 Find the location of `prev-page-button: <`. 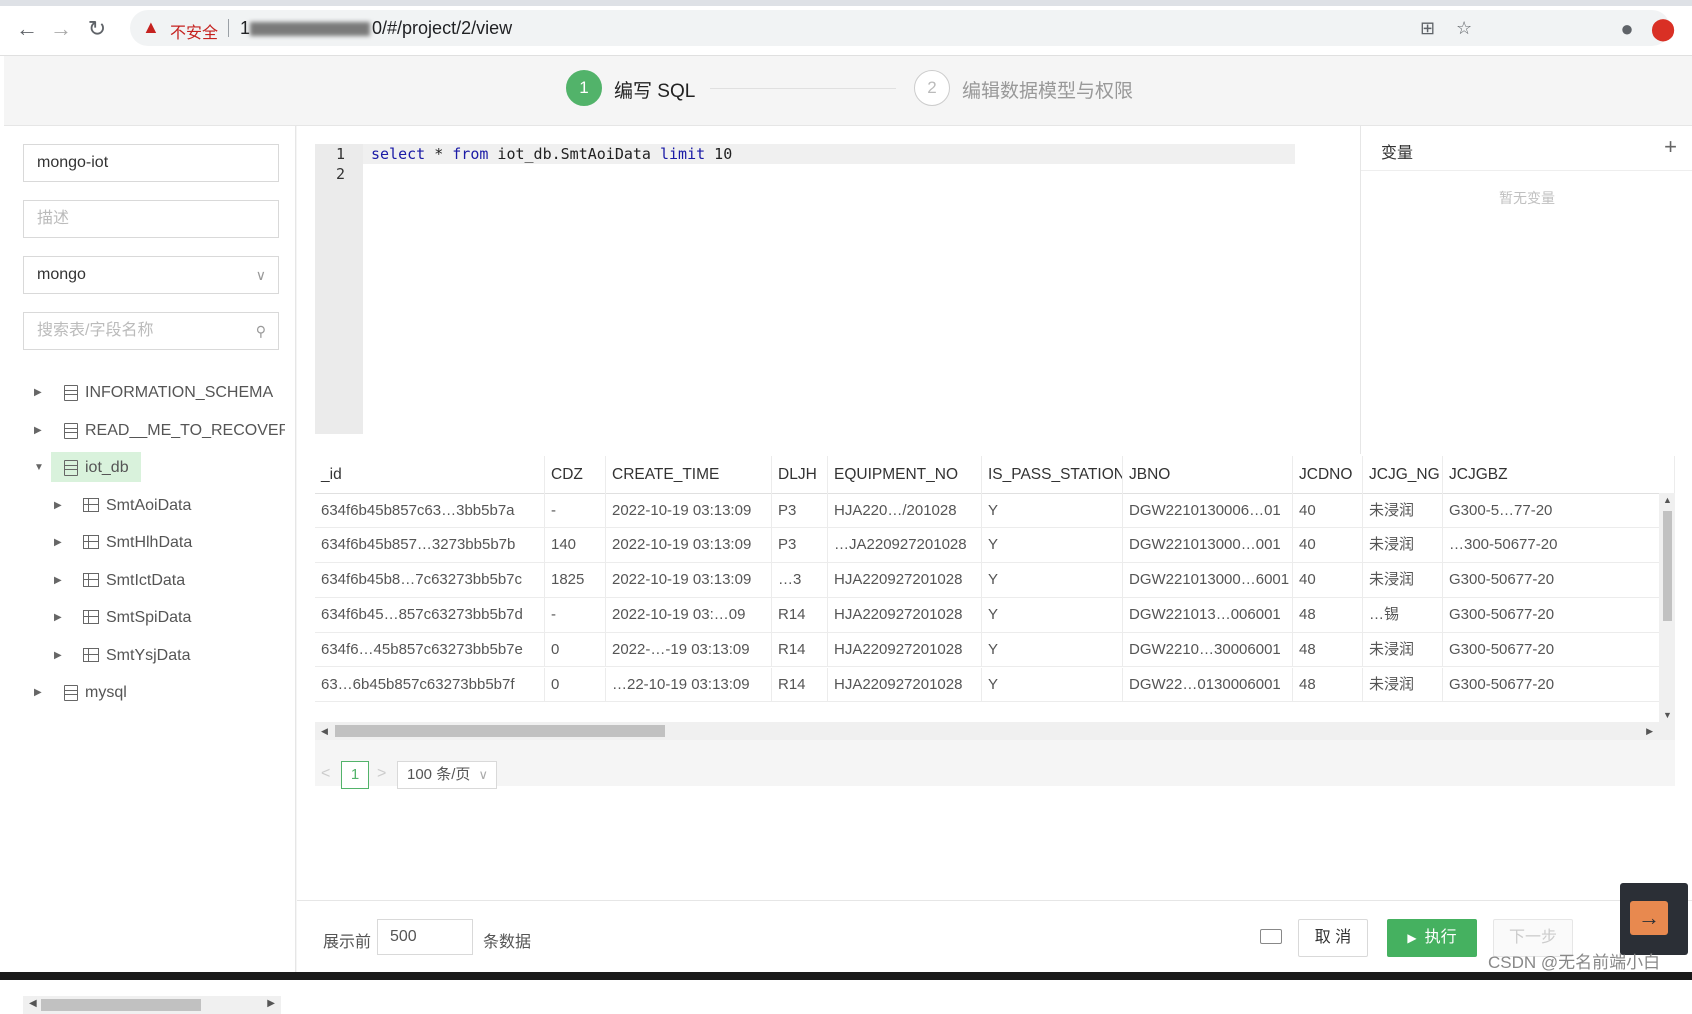

prev-page-button: < is located at coordinates (325, 774).